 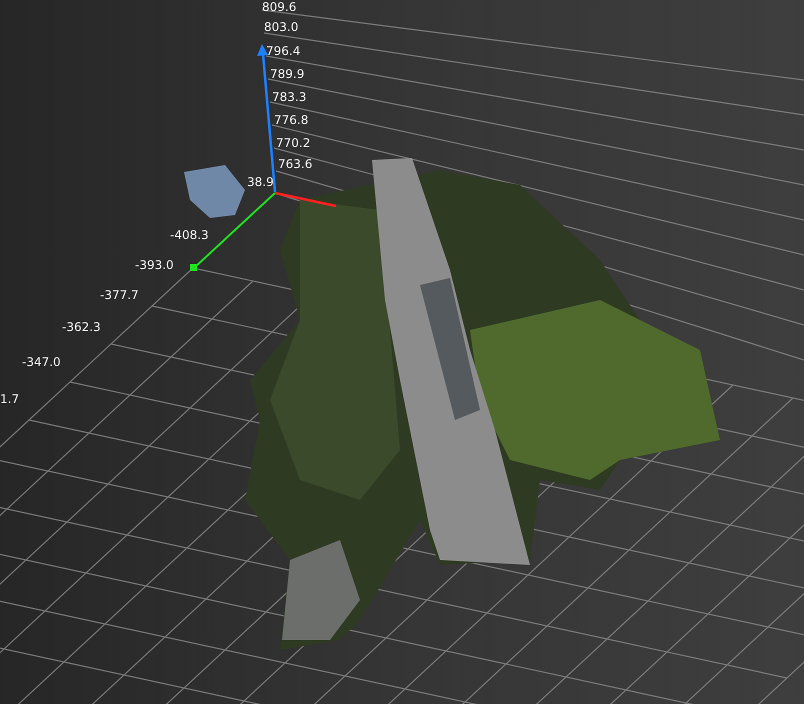 I want to click on axis-tick-label: 776.8, so click(x=291, y=120).